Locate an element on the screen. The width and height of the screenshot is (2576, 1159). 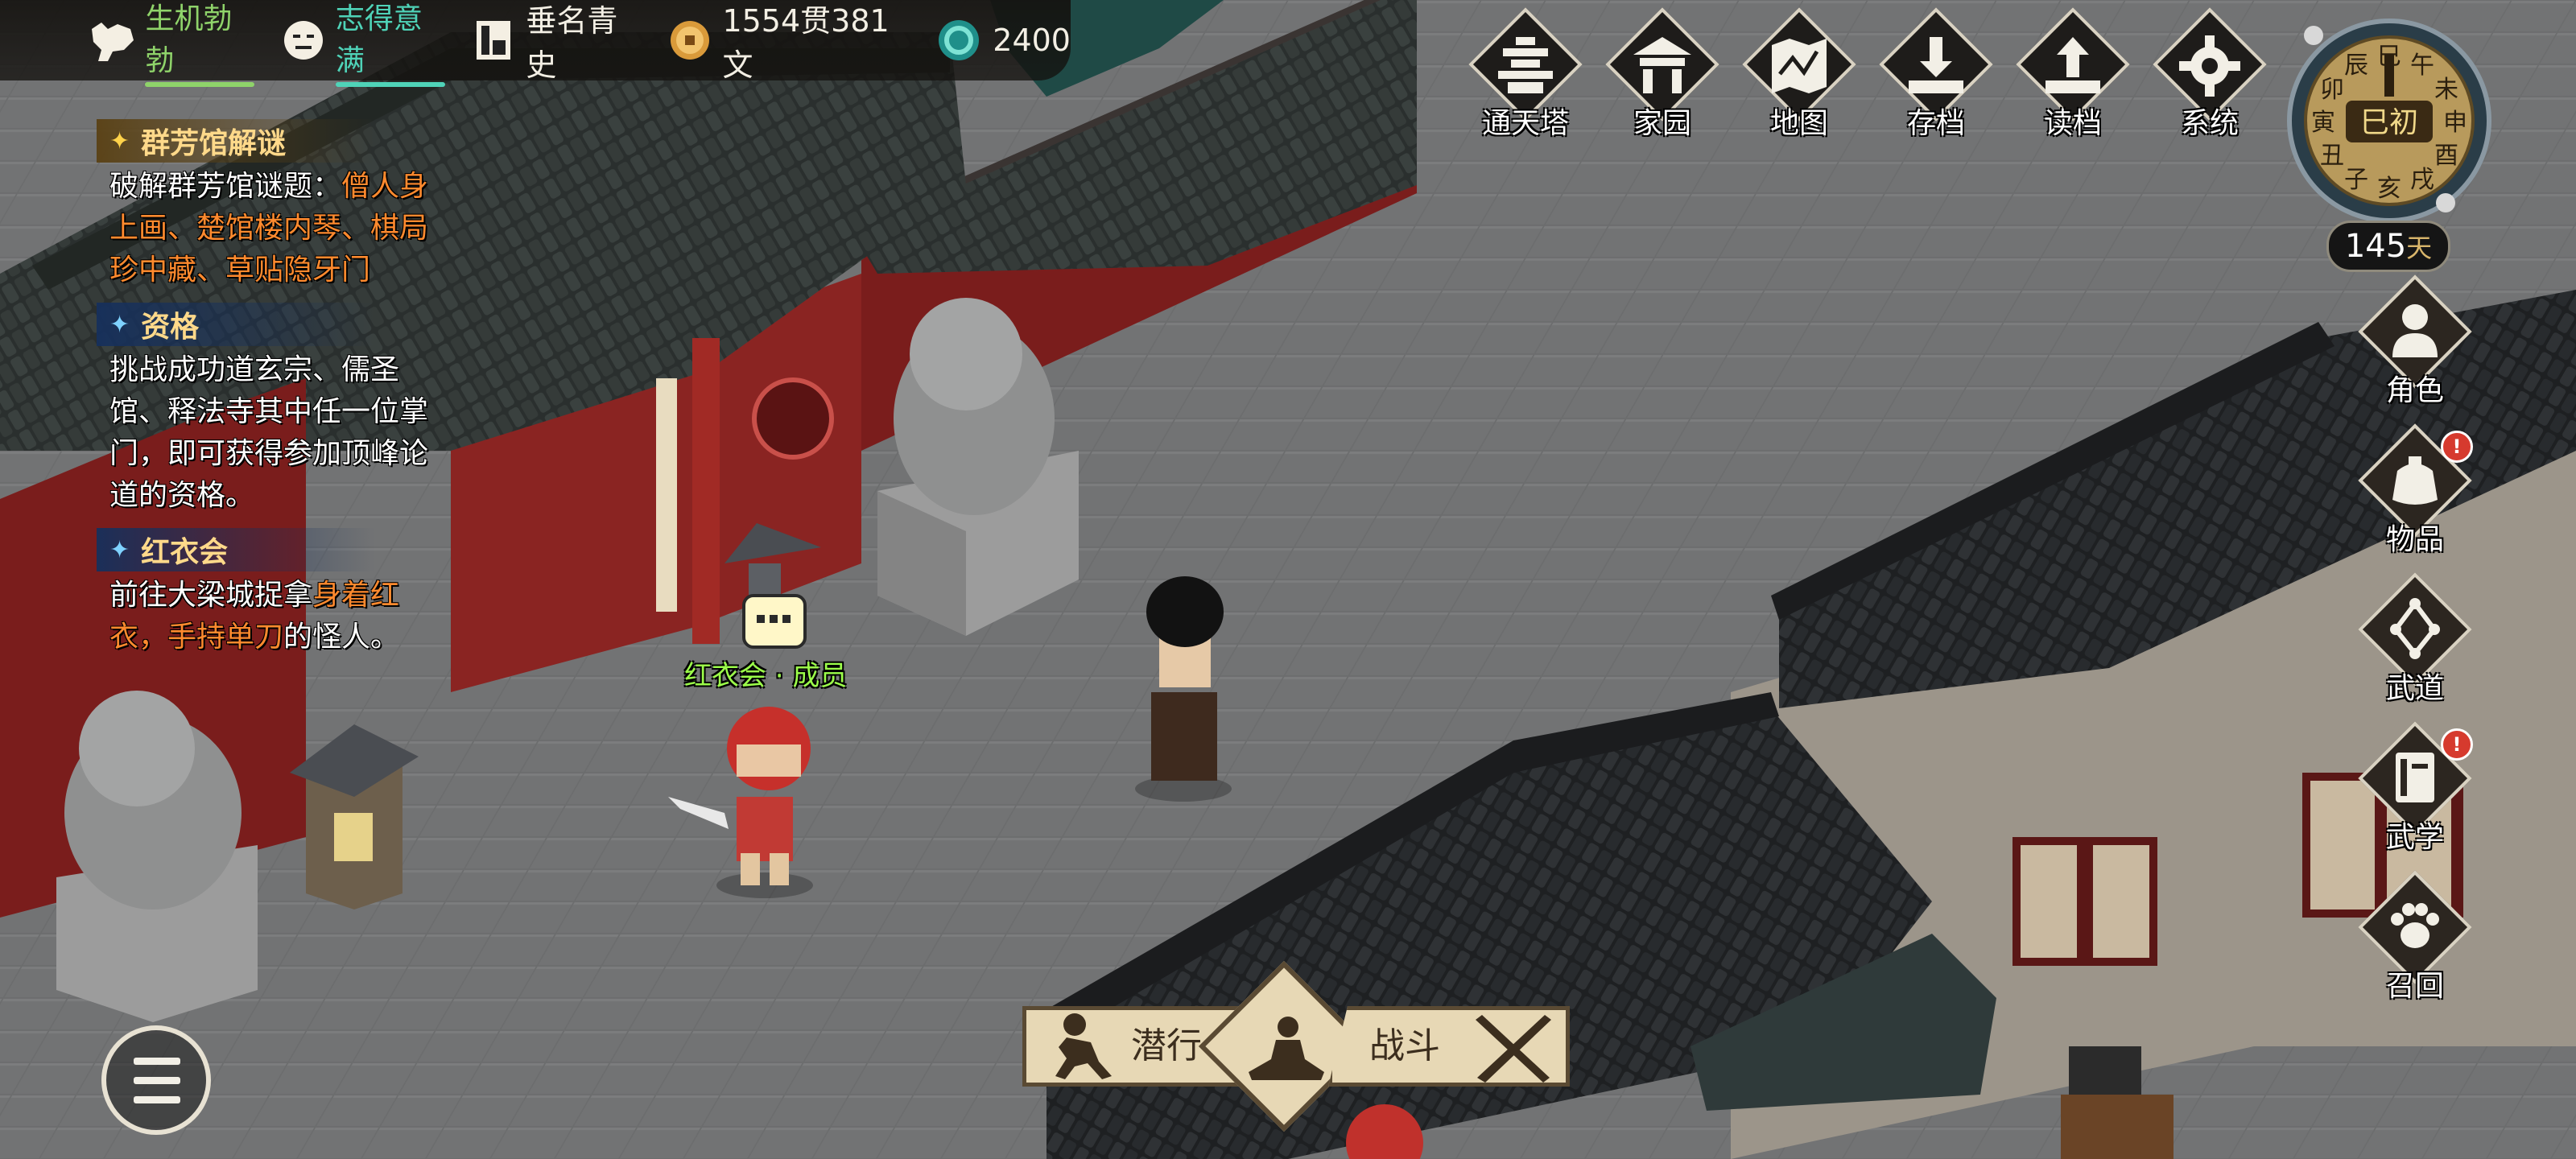
top-menu-save-download-button: 存档 is located at coordinates (1931, 73).